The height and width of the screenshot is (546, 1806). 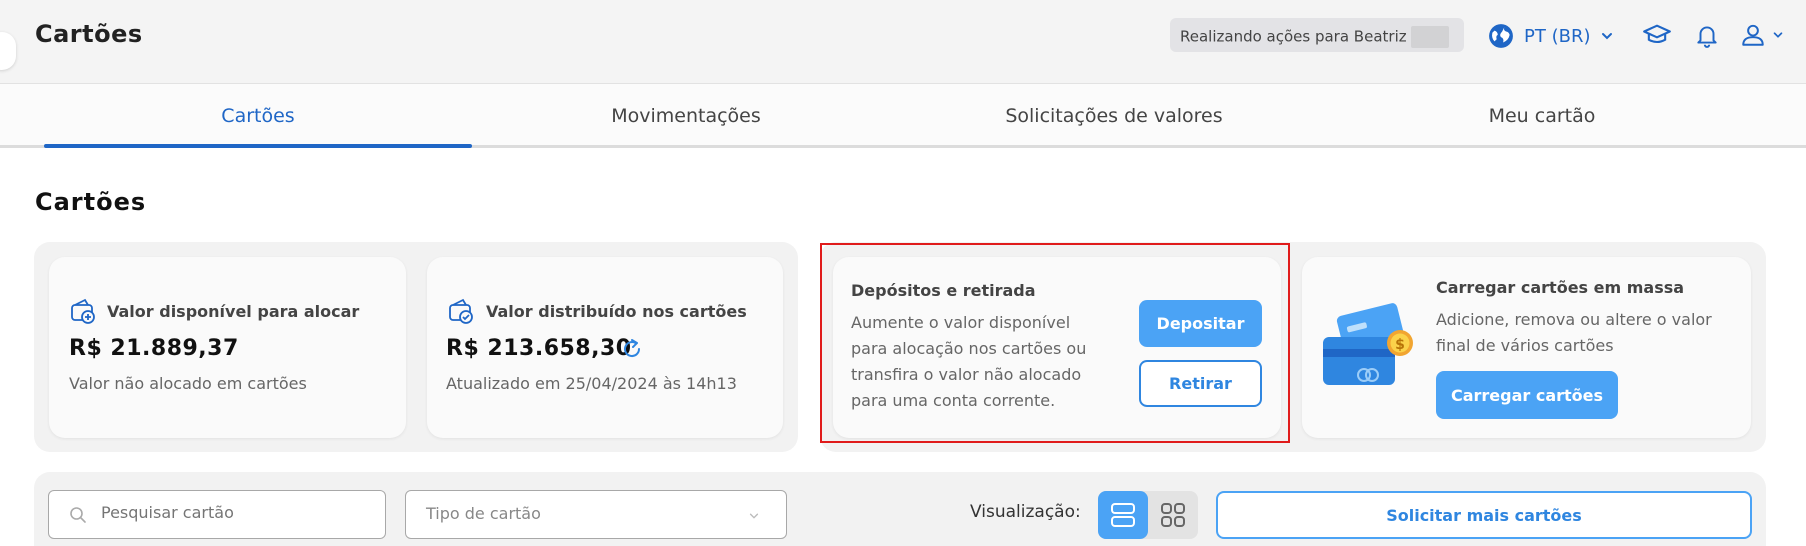 What do you see at coordinates (211, 512) in the screenshot?
I see `search-input` at bounding box center [211, 512].